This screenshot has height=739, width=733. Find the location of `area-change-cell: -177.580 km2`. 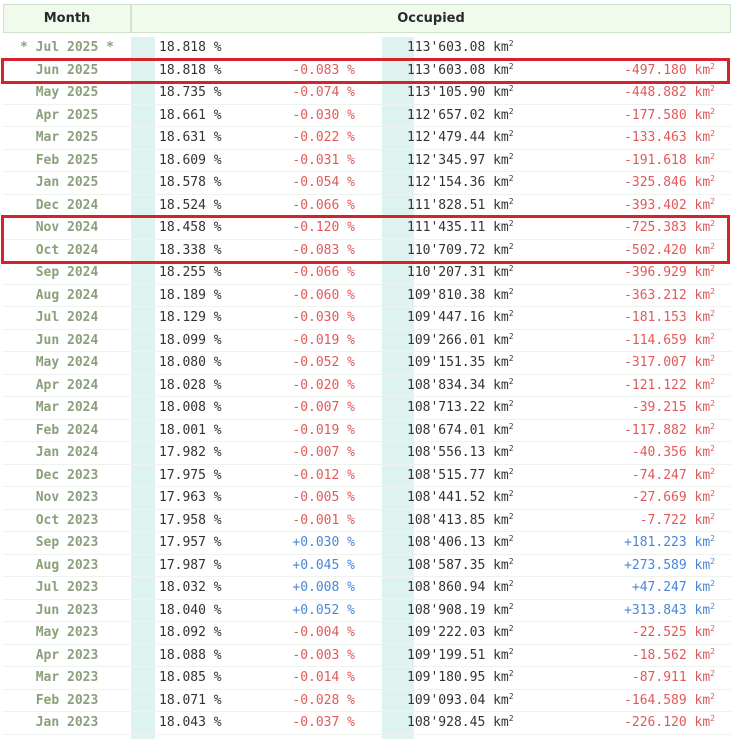

area-change-cell: -177.580 km2 is located at coordinates (635, 116).